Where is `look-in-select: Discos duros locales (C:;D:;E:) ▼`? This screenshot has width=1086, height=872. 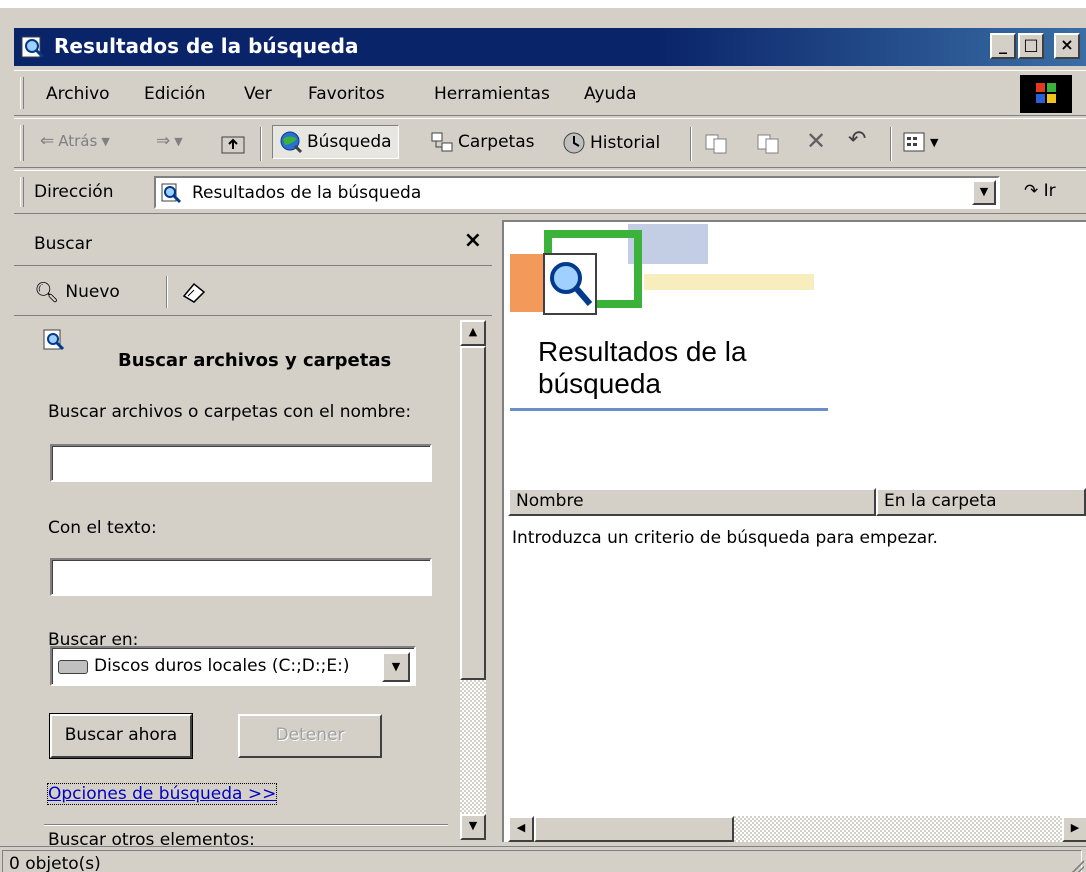
look-in-select: Discos duros locales (C:;D:;E:) ▼ is located at coordinates (233, 666).